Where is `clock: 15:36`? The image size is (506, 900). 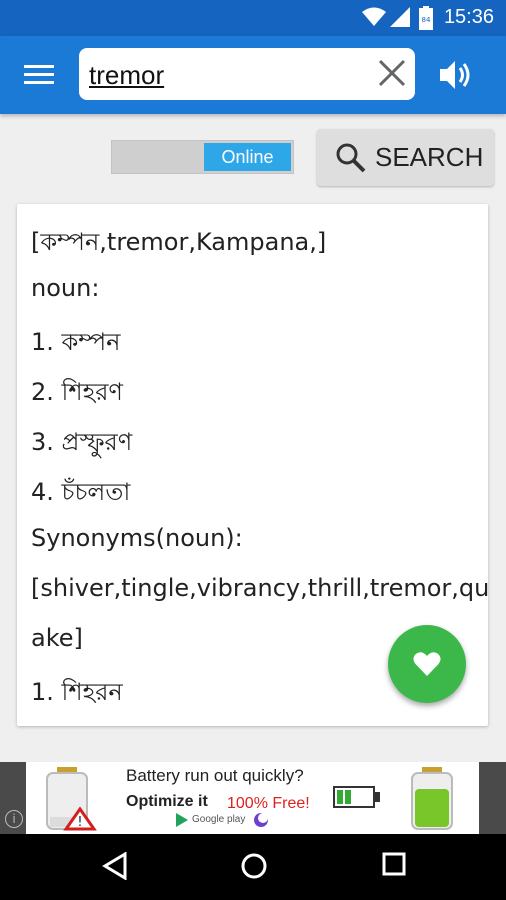 clock: 15:36 is located at coordinates (468, 17).